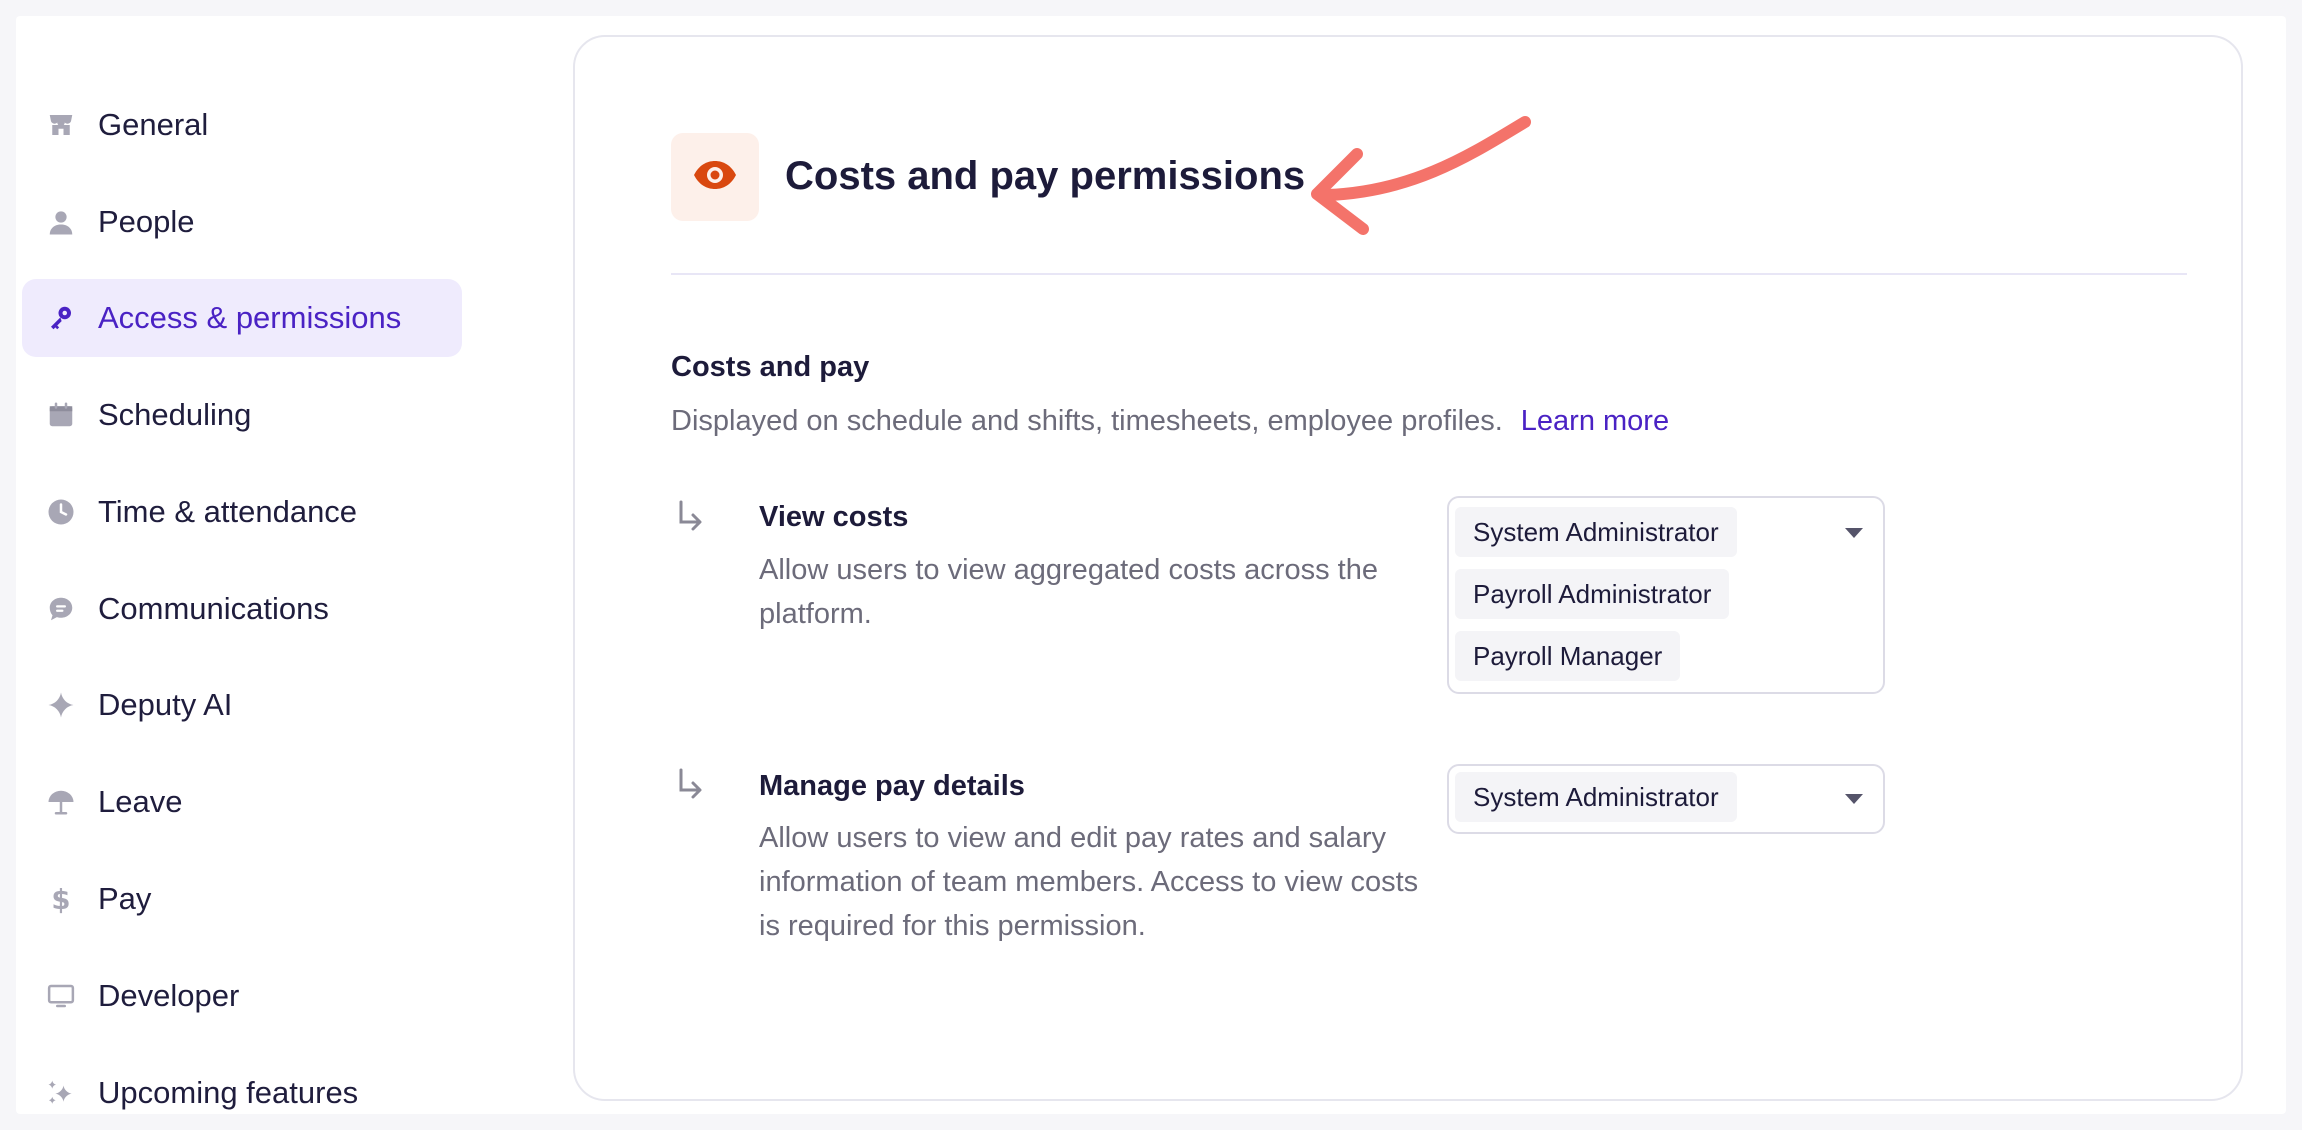 This screenshot has width=2302, height=1130. Describe the element at coordinates (1045, 176) in the screenshot. I see `page-title: Costs and pay permissions` at that location.